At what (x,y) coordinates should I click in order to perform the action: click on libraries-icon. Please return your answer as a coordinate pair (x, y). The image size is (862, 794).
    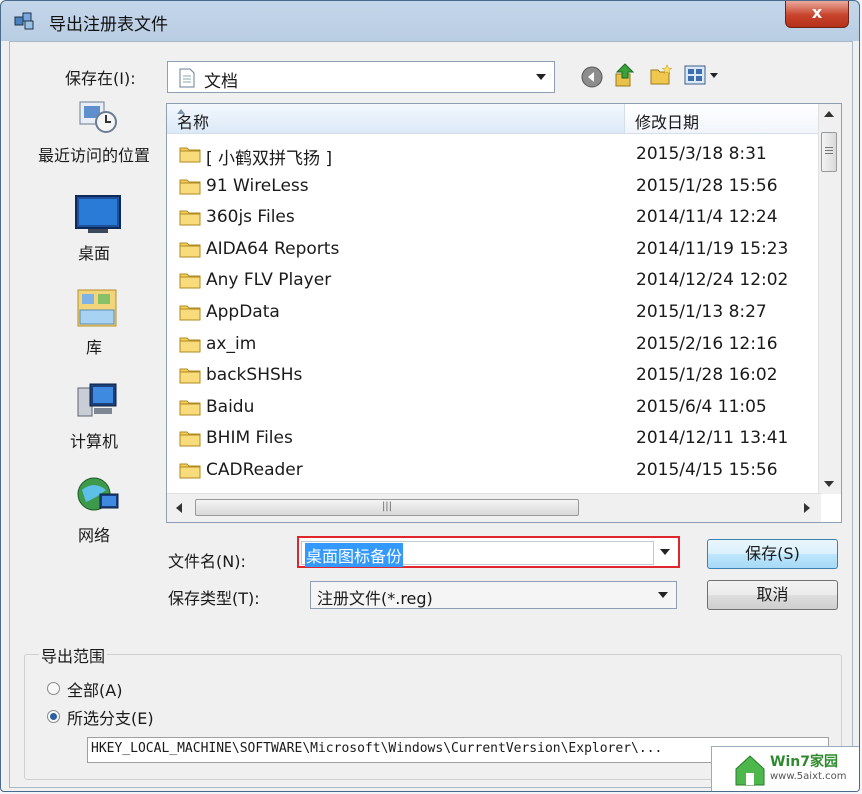
    Looking at the image, I should click on (97, 308).